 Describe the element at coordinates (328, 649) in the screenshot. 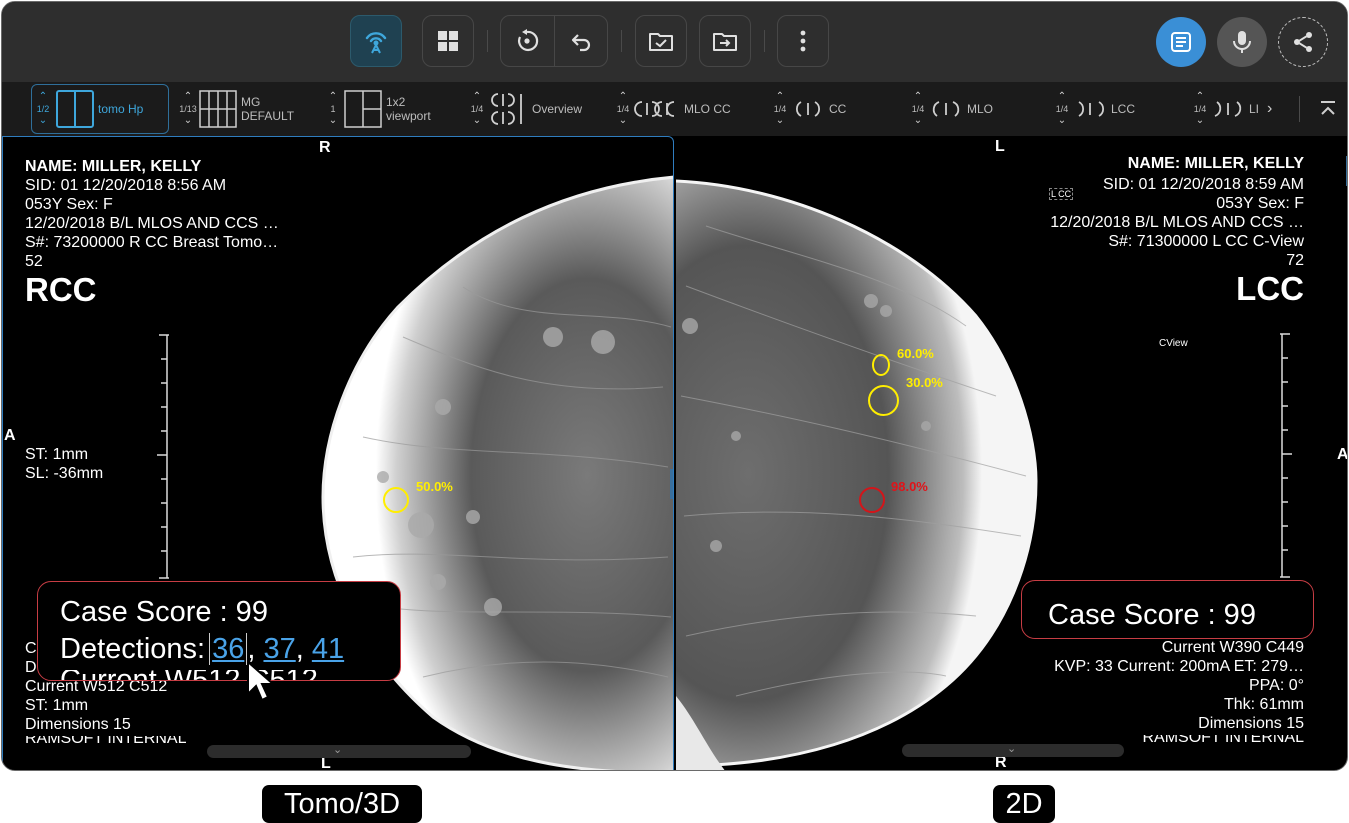

I see `detection-link-41: 41` at that location.